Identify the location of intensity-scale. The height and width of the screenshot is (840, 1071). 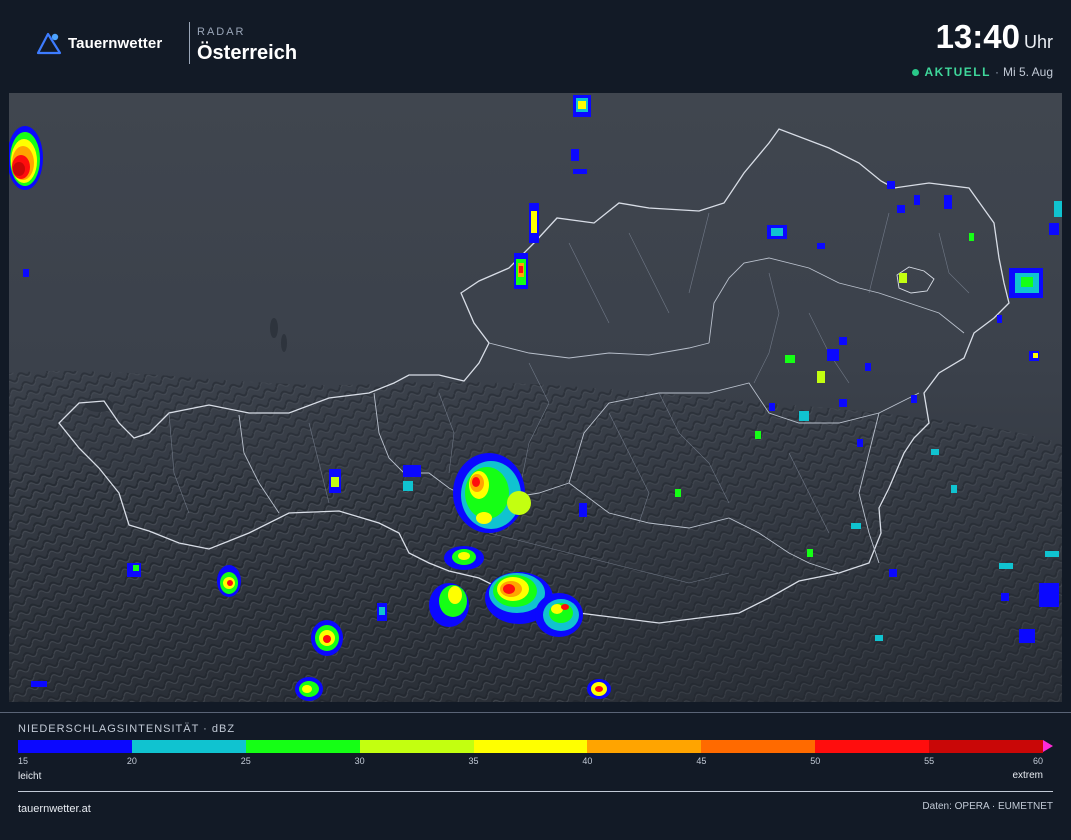
(531, 746).